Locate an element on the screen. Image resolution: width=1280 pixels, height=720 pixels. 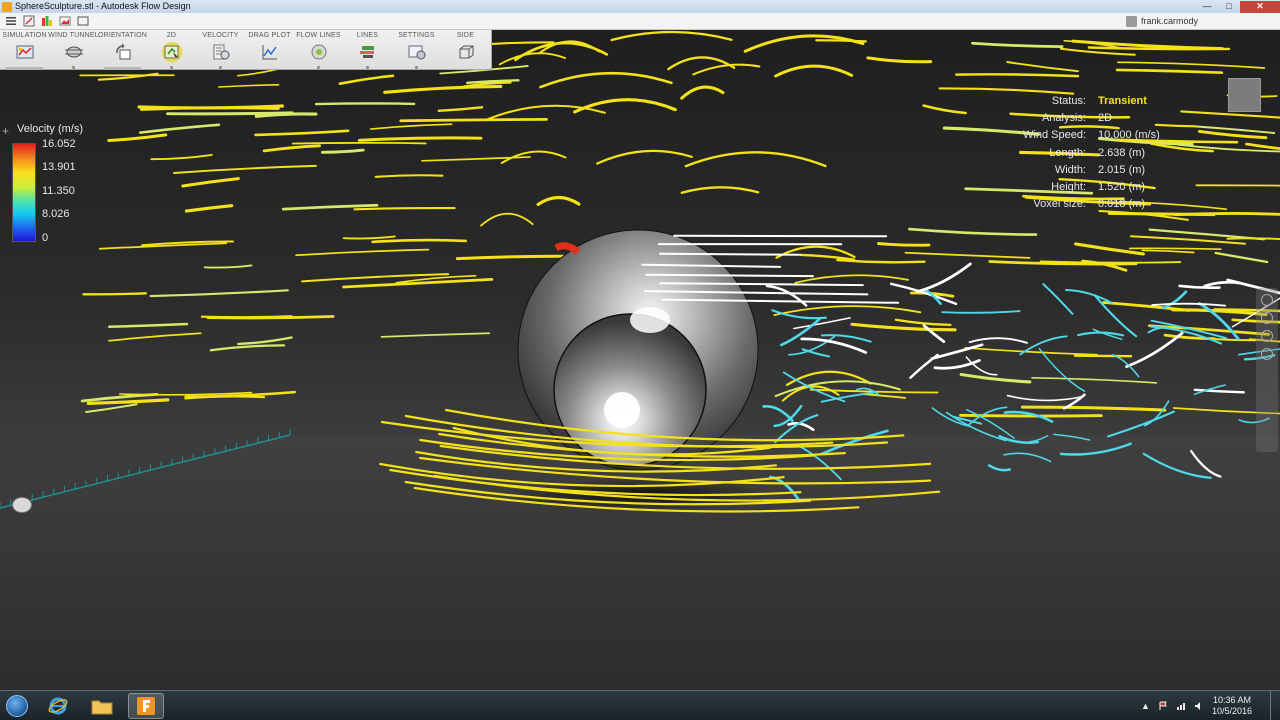
orbit-icon is located at coordinates (1267, 336).